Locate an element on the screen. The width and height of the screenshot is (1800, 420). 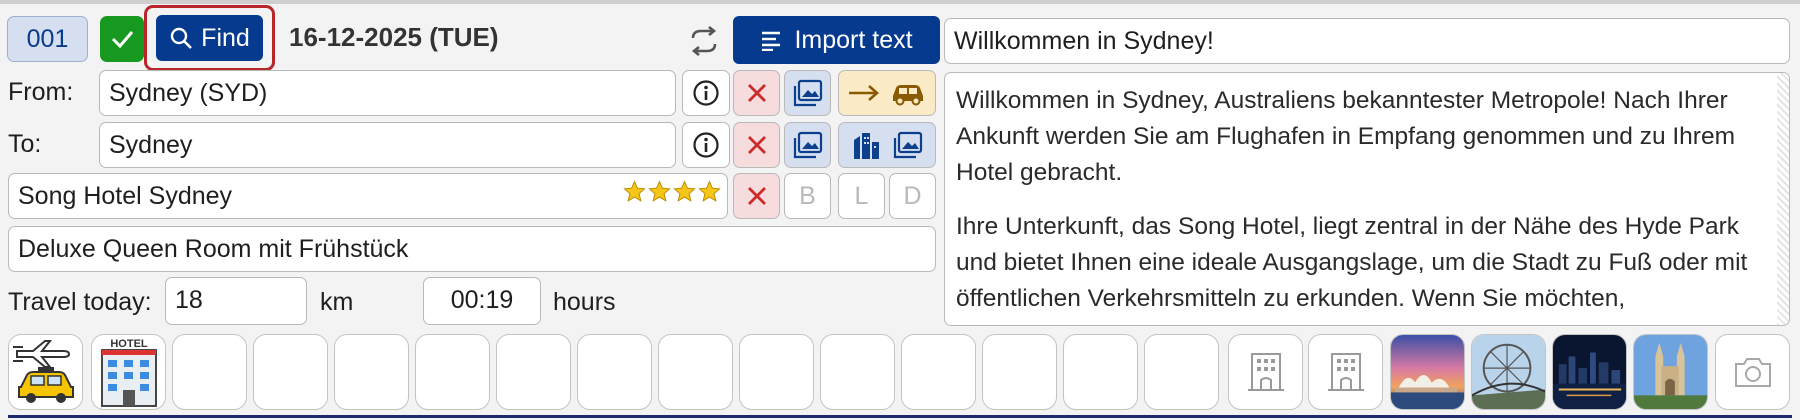
find-button: Find is located at coordinates (209, 38).